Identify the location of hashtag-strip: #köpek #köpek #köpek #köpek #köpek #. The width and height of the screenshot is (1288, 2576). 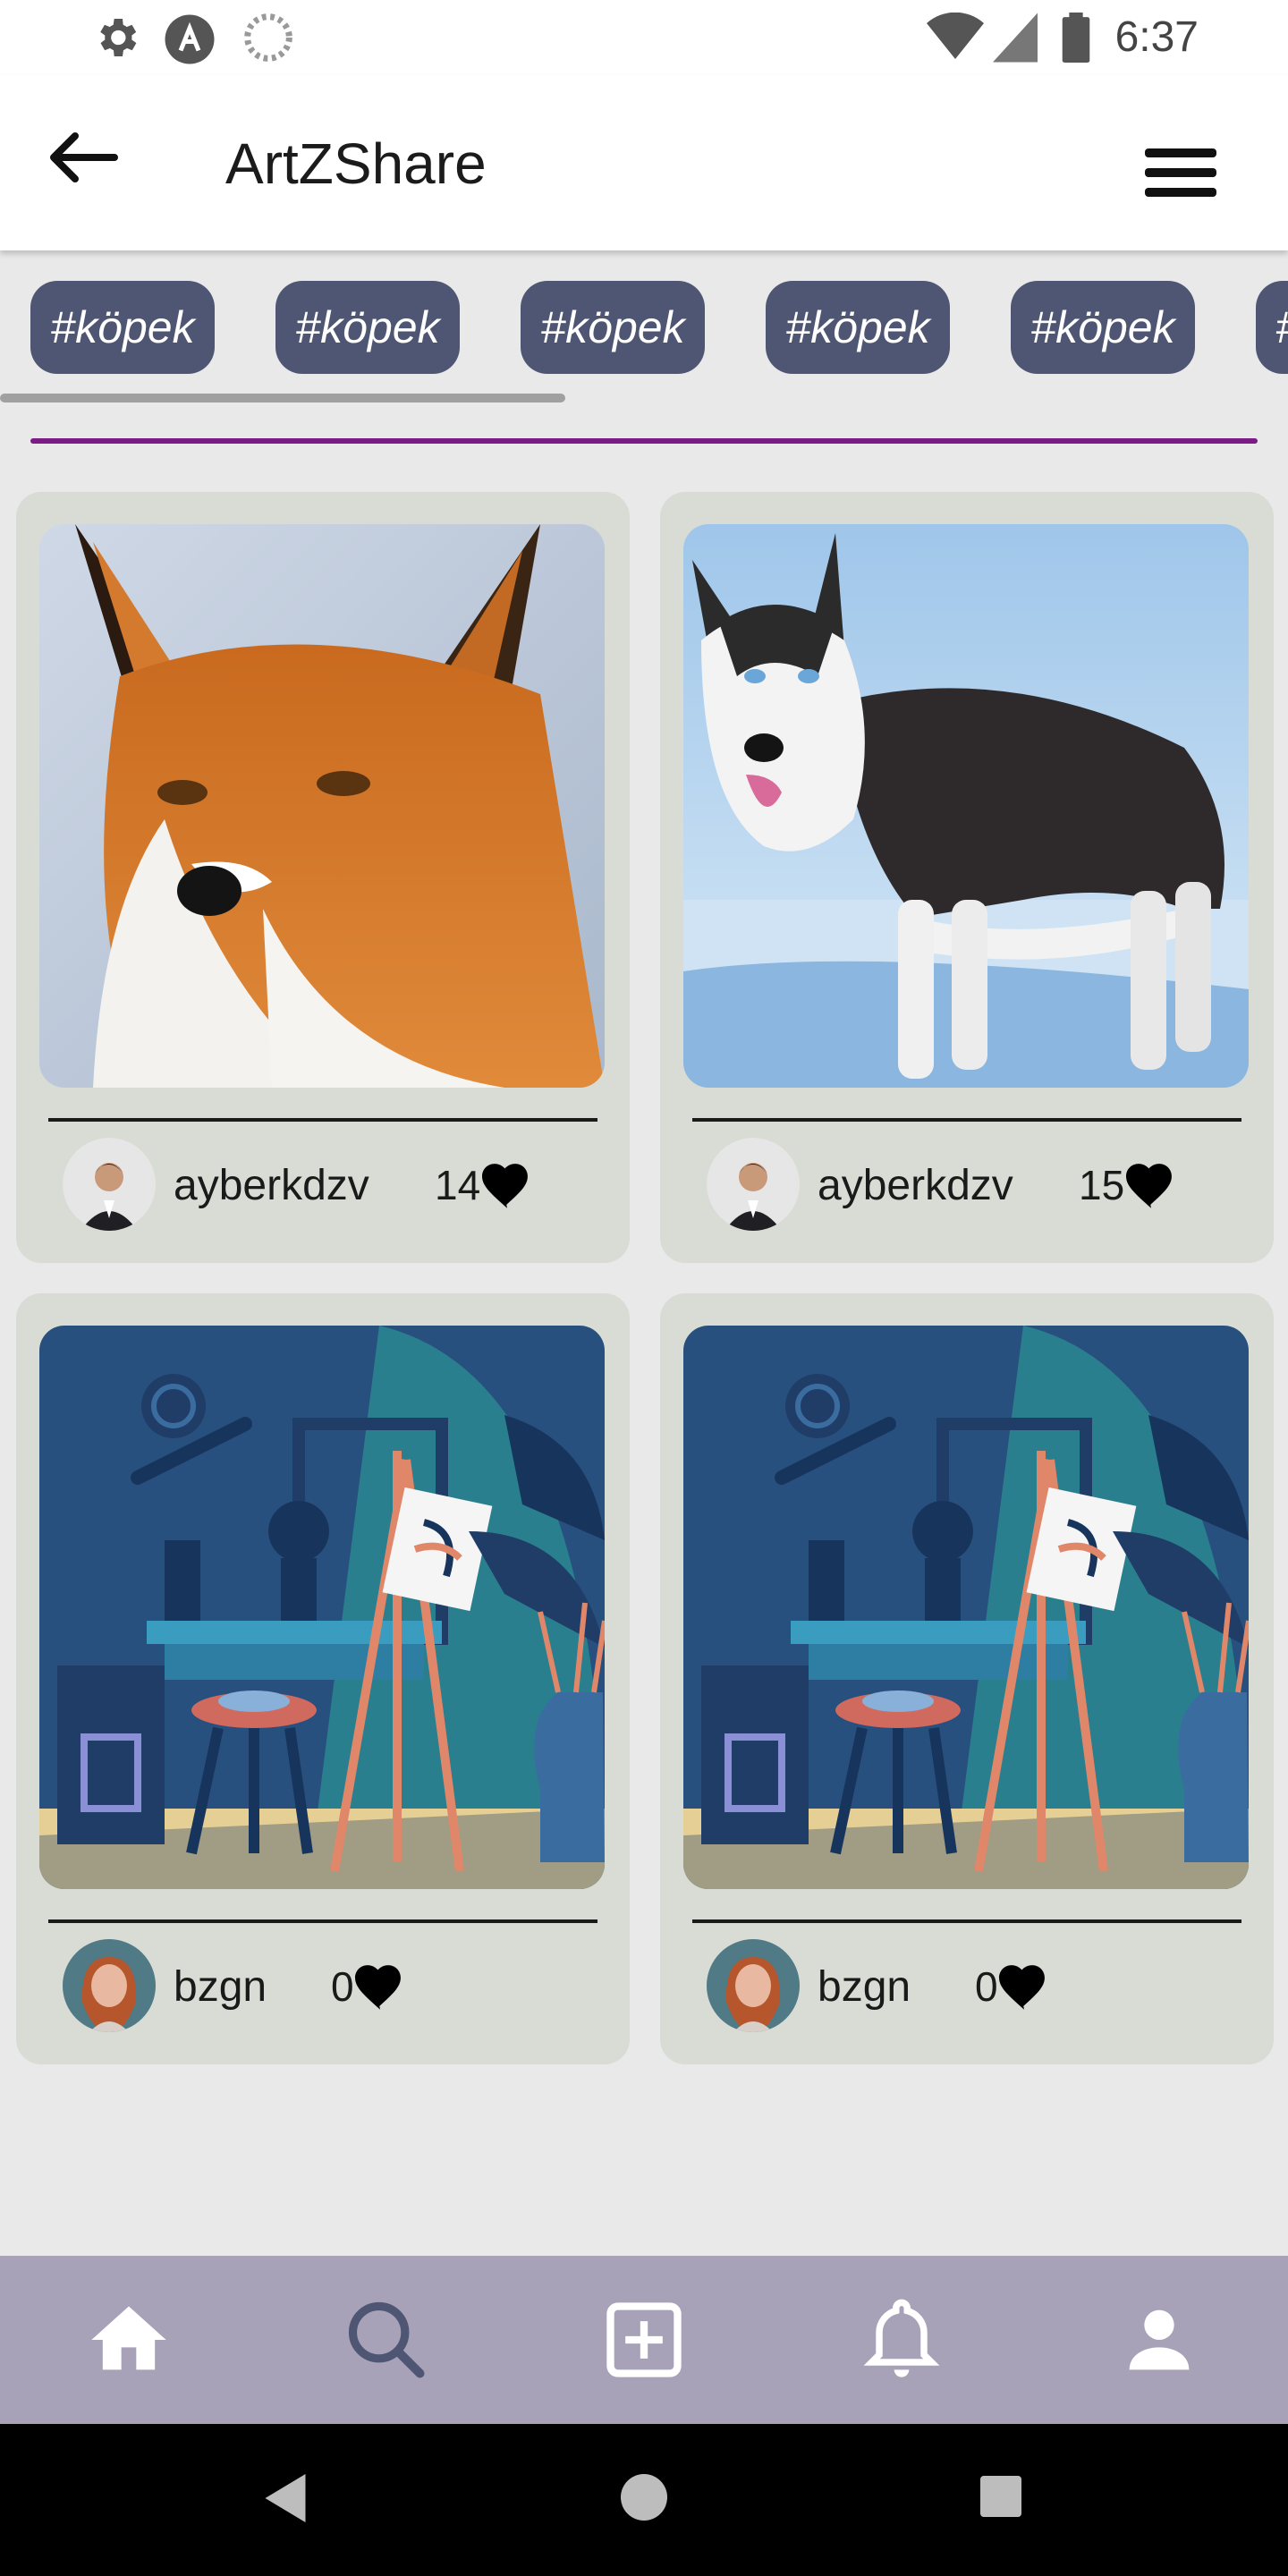
(644, 335).